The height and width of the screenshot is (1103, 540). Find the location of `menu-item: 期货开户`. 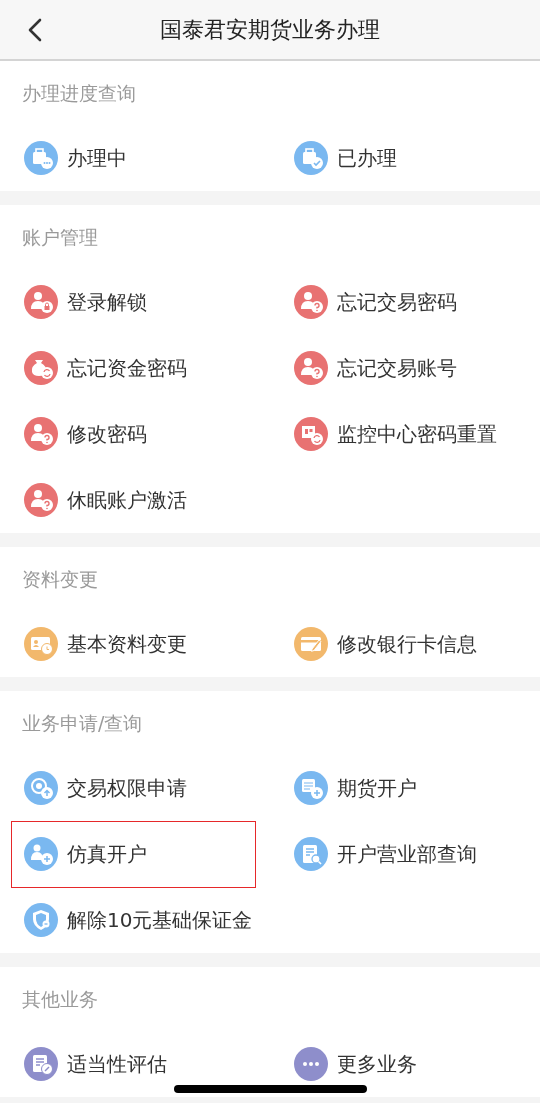

menu-item: 期货开户 is located at coordinates (346, 788).